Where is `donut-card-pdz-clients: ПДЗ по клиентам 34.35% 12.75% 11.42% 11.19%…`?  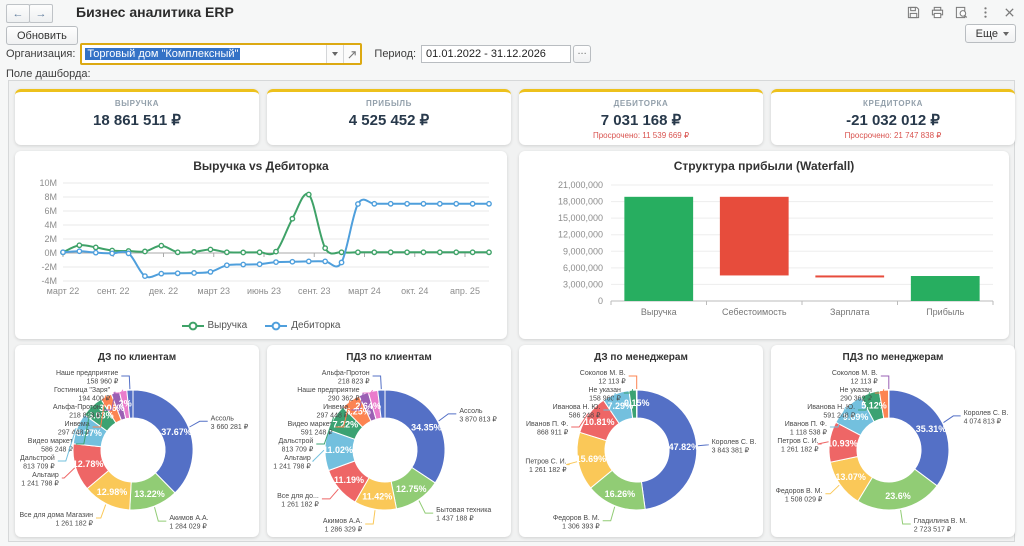
donut-card-pdz-clients: ПДЗ по клиентам 34.35% 12.75% 11.42% 11.19%… is located at coordinates (389, 441).